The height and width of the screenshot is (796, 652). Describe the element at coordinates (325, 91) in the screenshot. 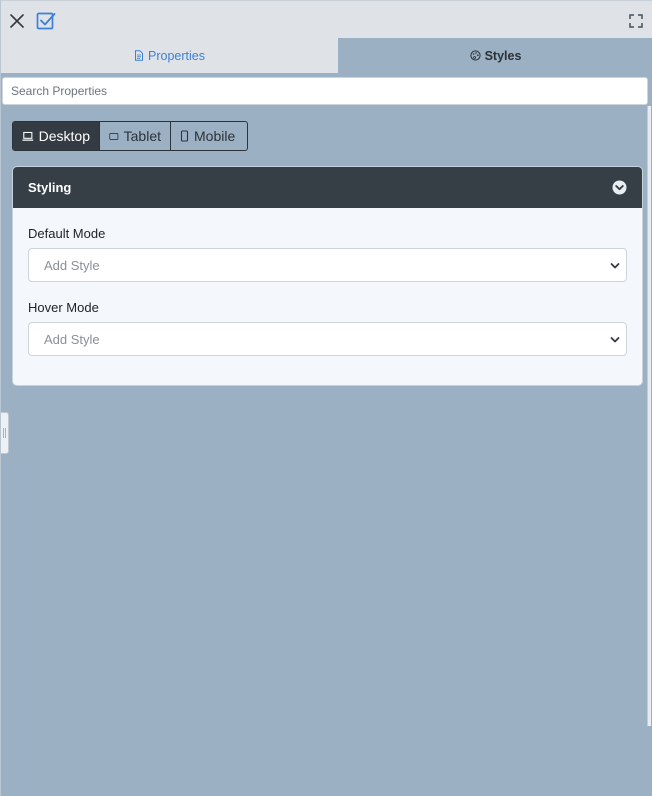

I see `search-properties-input` at that location.